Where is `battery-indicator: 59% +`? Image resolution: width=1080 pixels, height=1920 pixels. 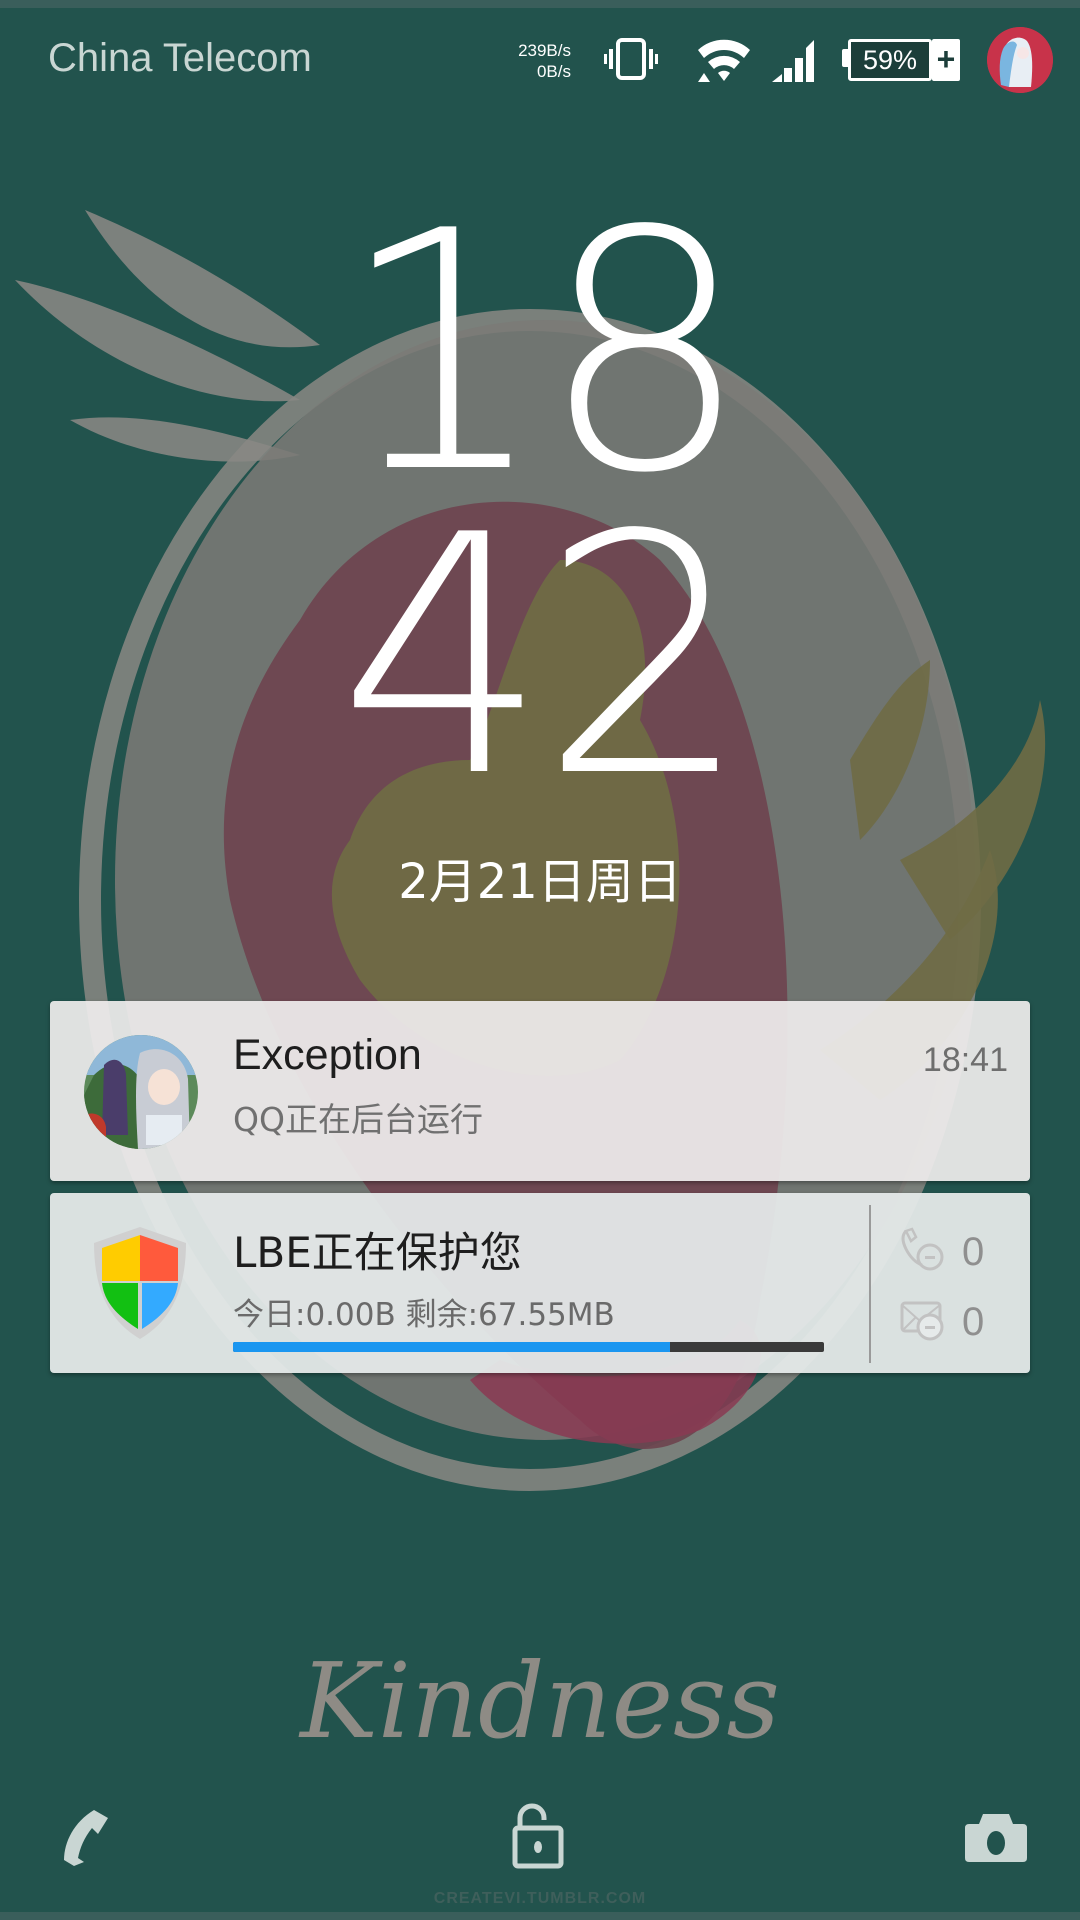
battery-indicator: 59% + is located at coordinates (905, 60).